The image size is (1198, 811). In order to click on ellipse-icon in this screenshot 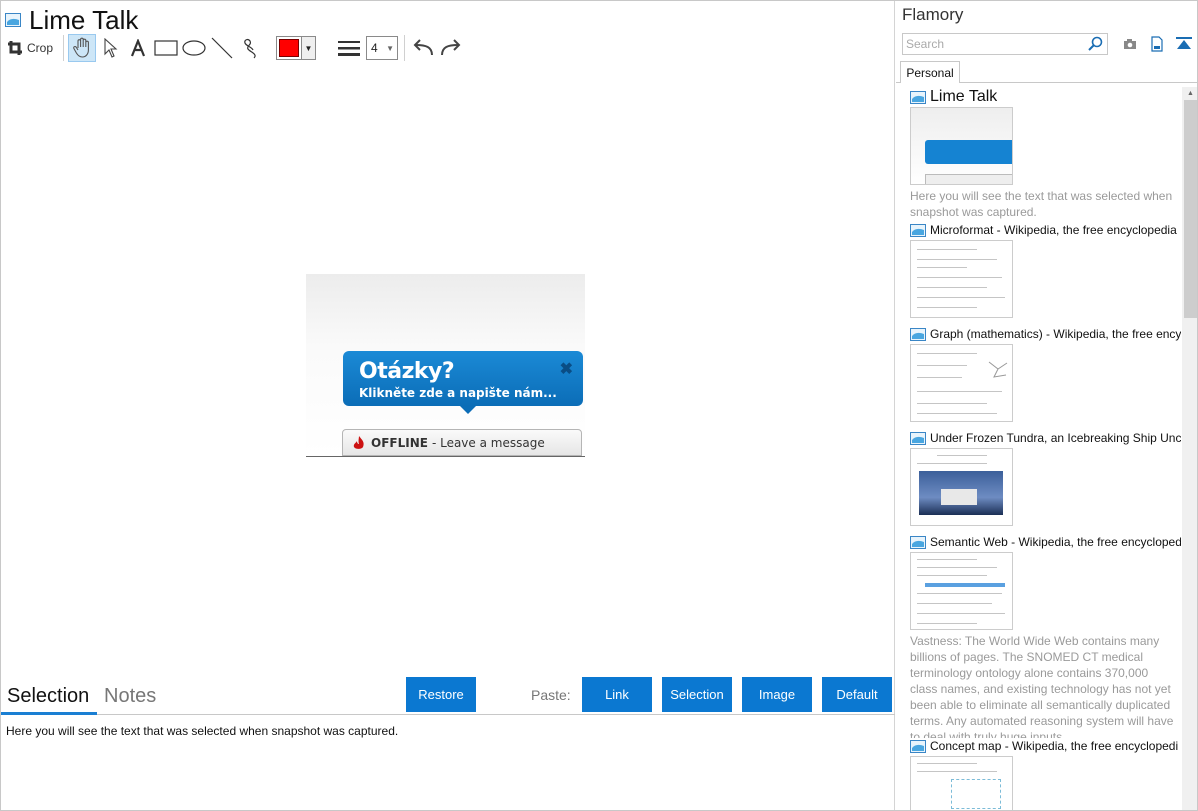, I will do `click(194, 48)`.